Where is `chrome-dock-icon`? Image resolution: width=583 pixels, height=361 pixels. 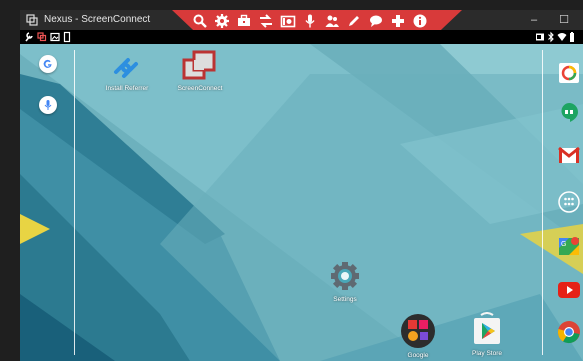
chrome-dock-icon is located at coordinates (569, 332).